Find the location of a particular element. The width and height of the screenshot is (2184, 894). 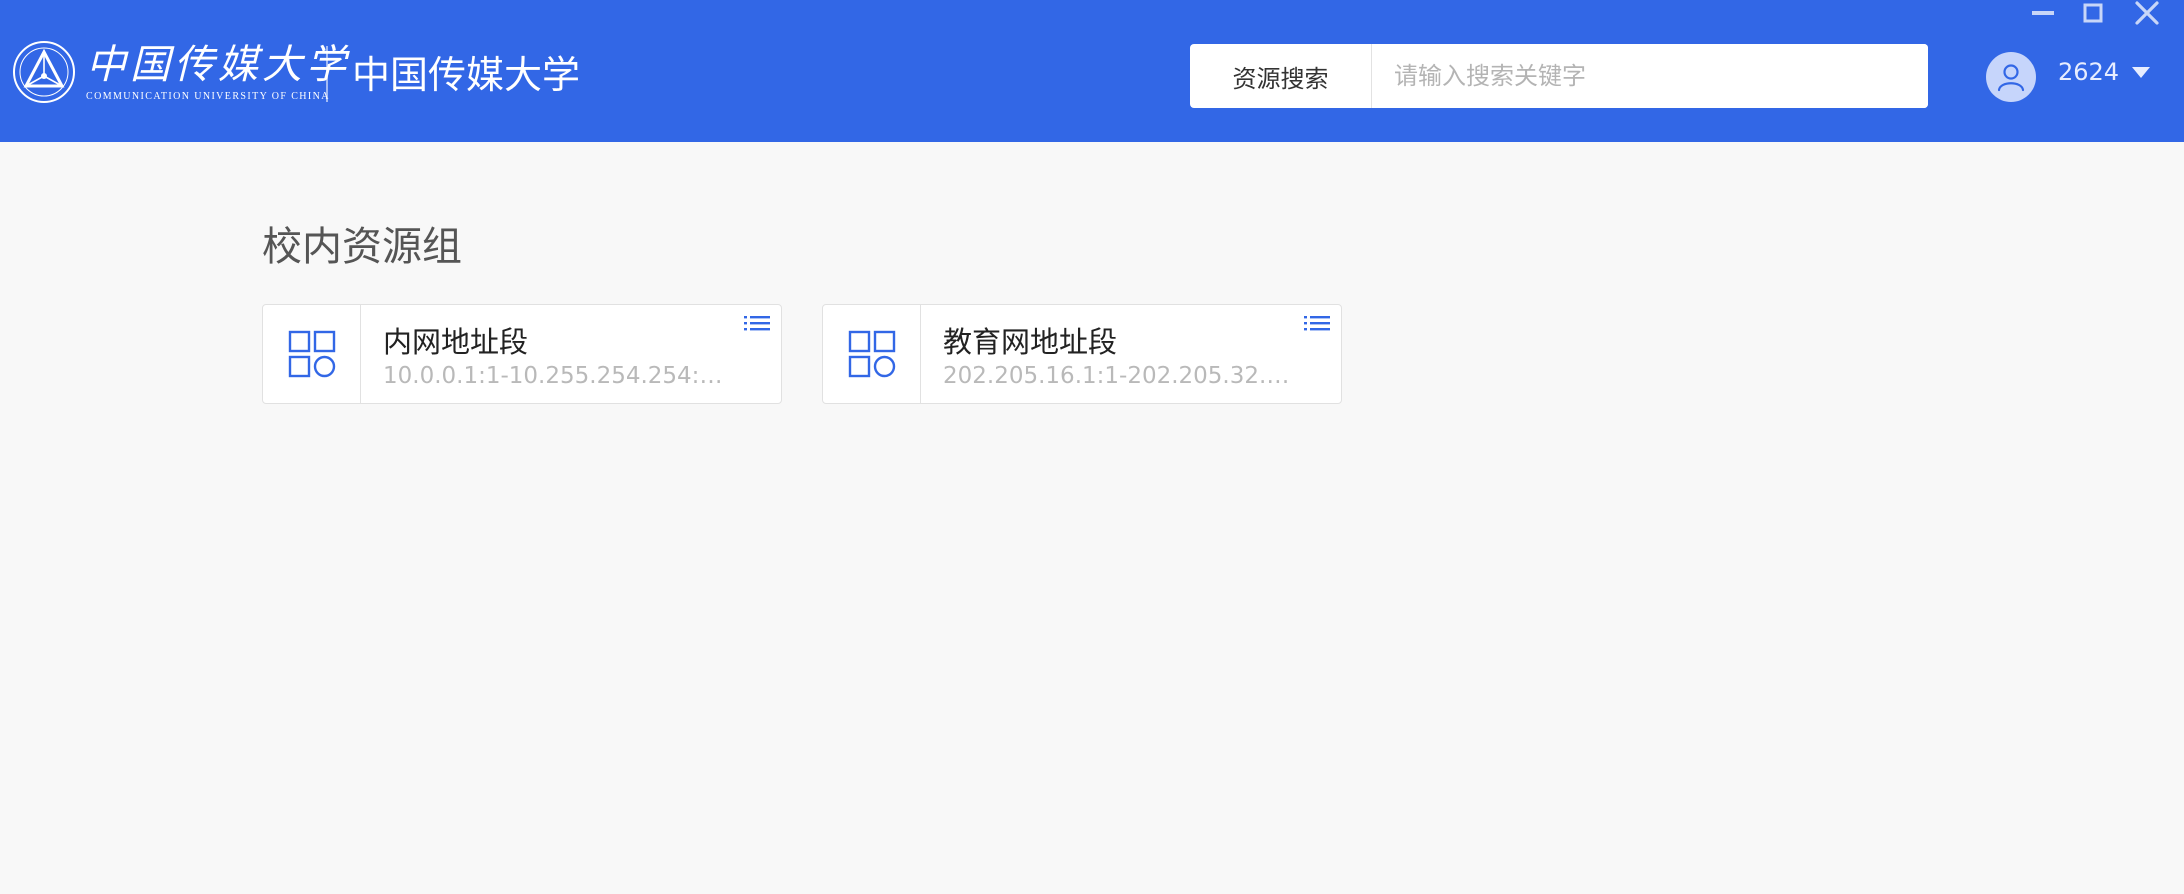

page-title: 中国传媒大学 is located at coordinates (466, 75).